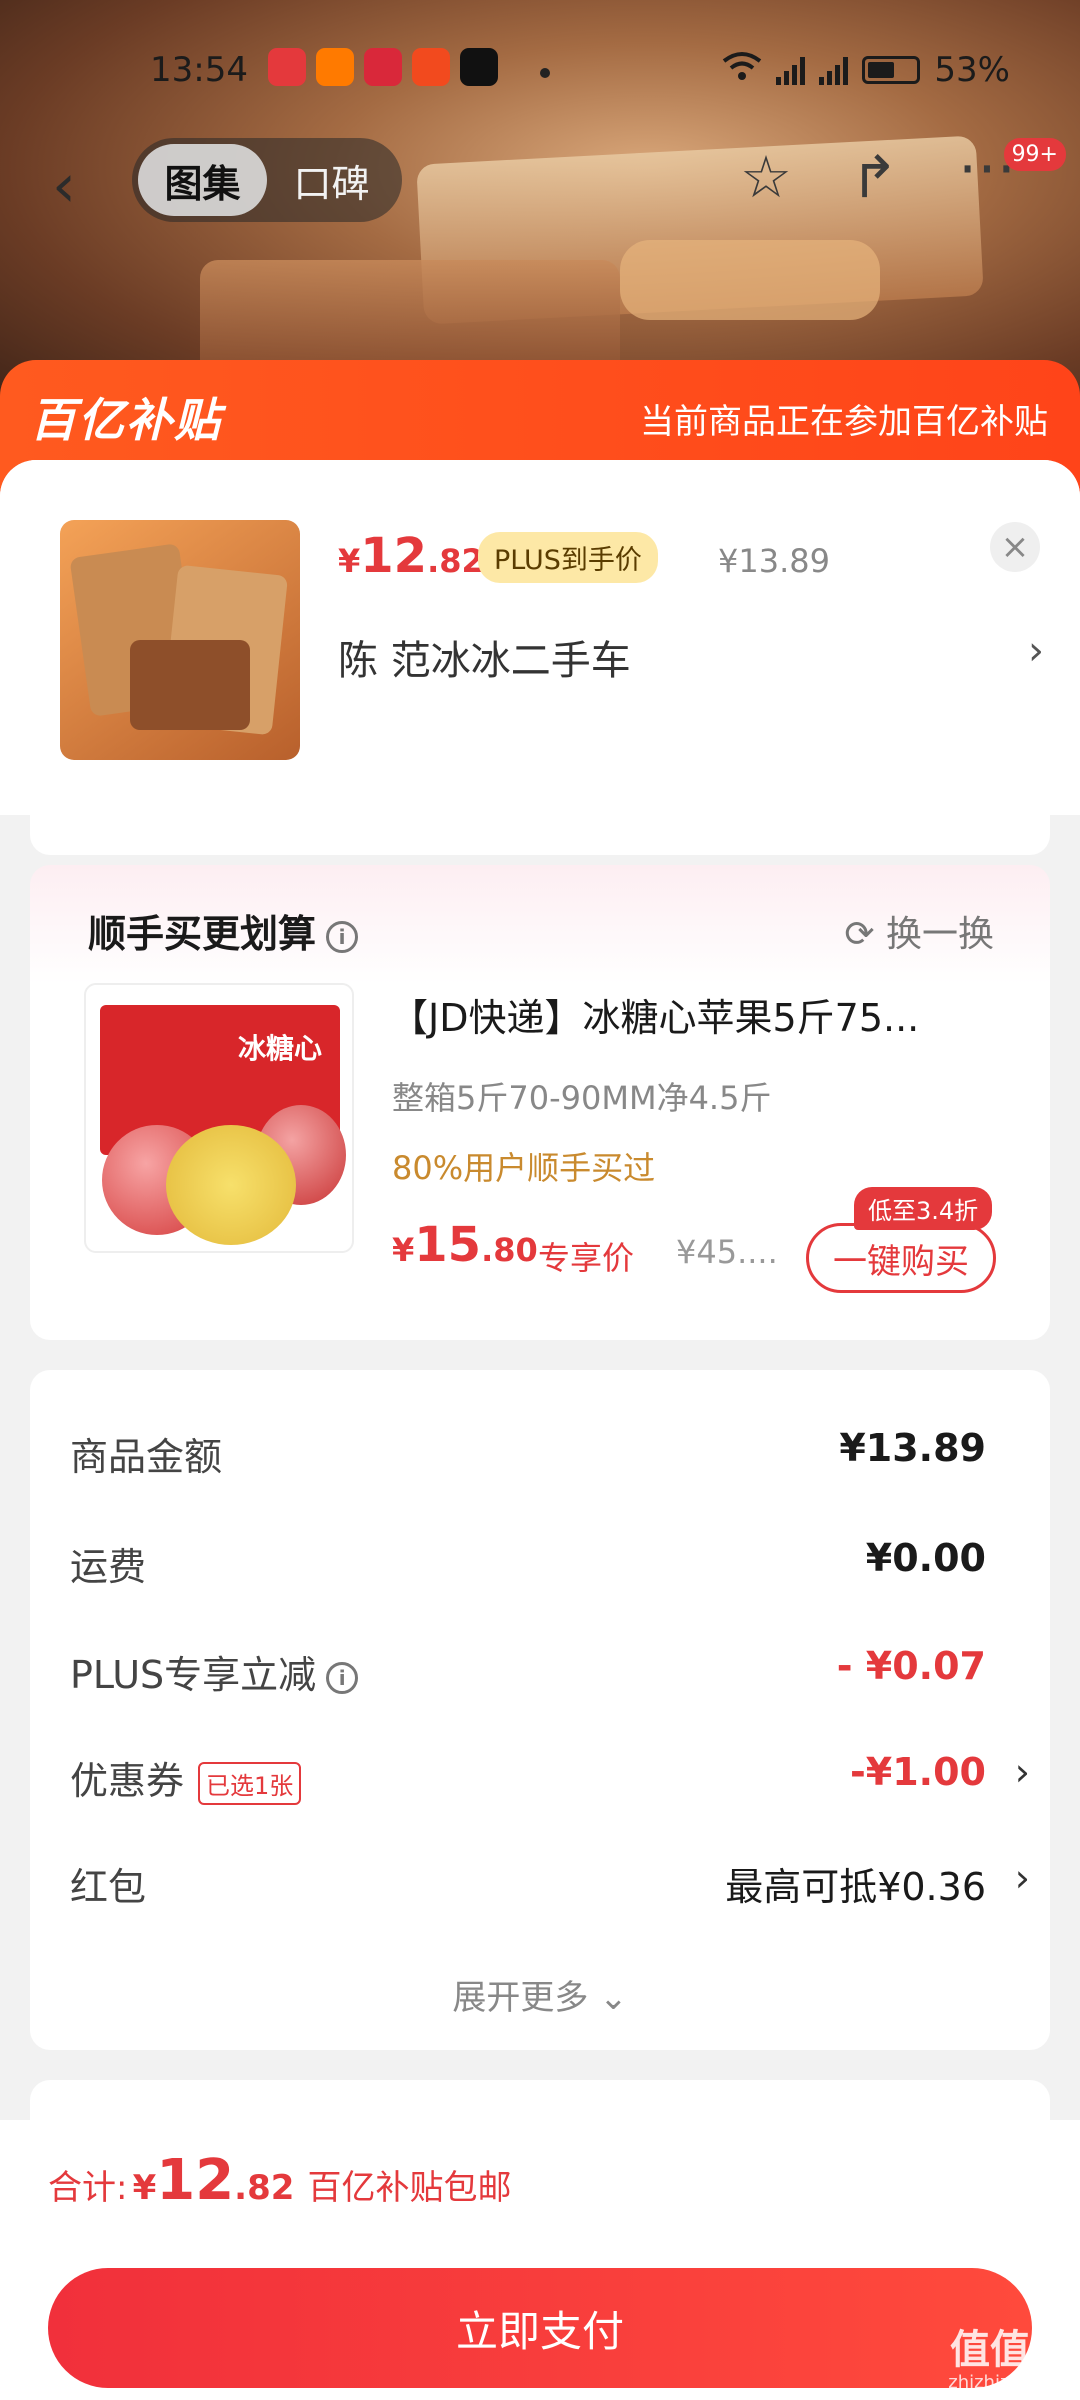  I want to click on recommend-purchase-rate: 80%用户顺手买过, so click(524, 1168).